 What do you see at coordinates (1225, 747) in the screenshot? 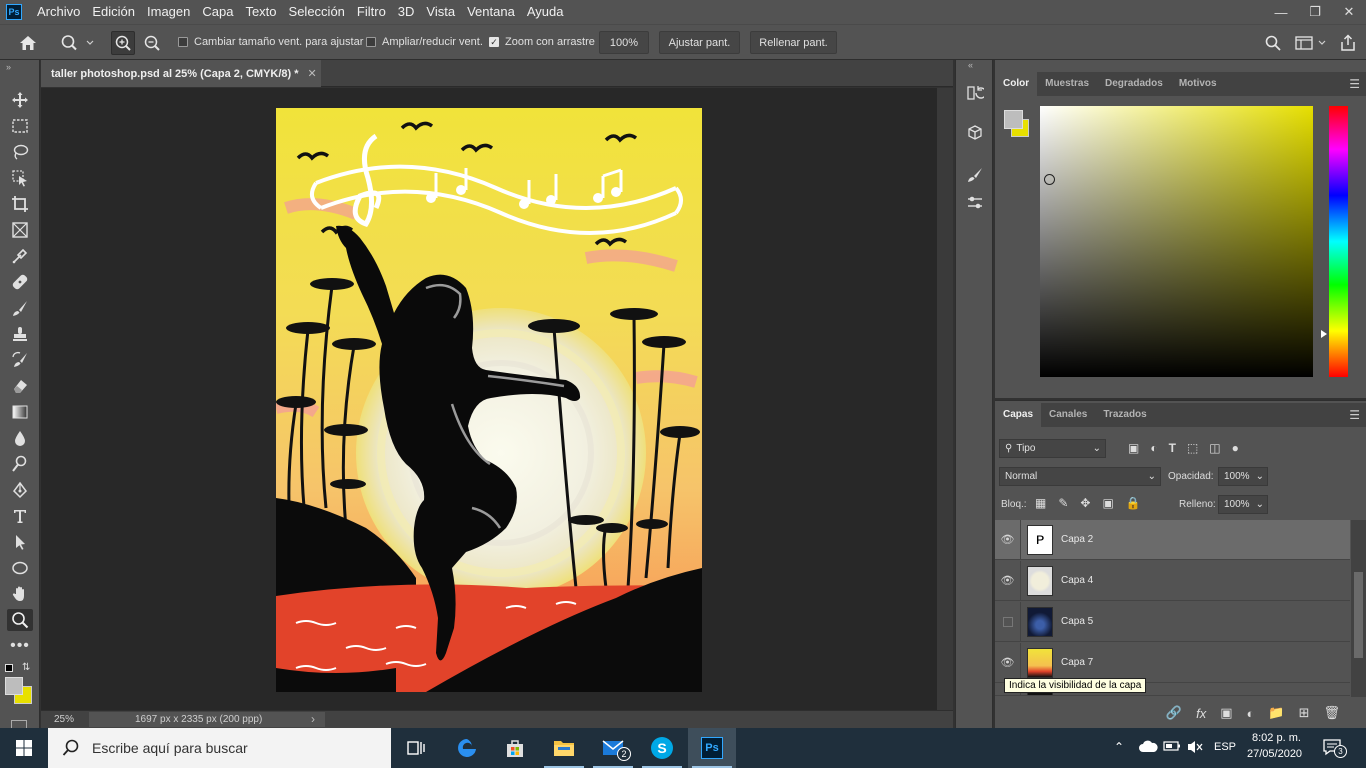
I see `language-indicator: ESP` at bounding box center [1225, 747].